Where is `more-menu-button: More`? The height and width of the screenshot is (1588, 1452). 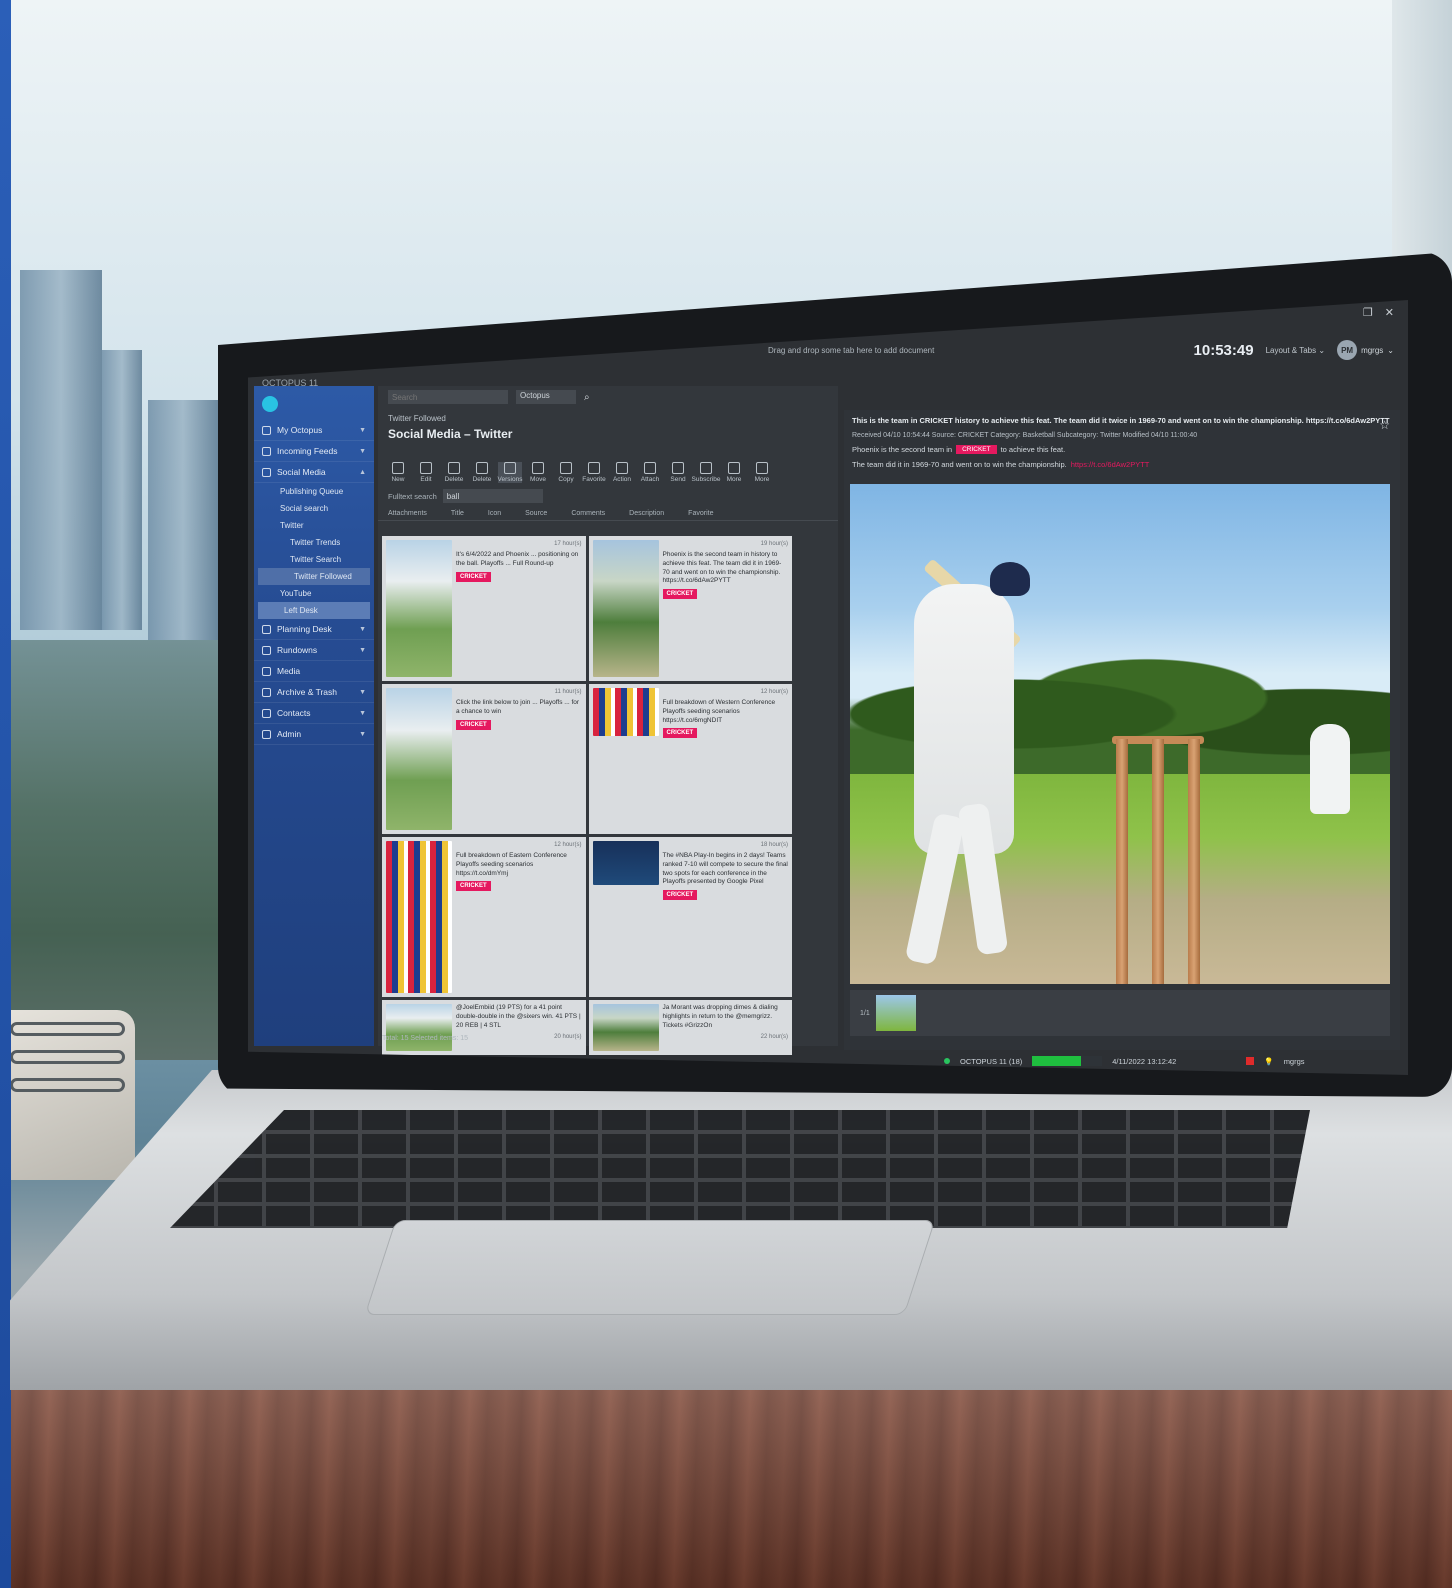
more-menu-button: More is located at coordinates (762, 472).